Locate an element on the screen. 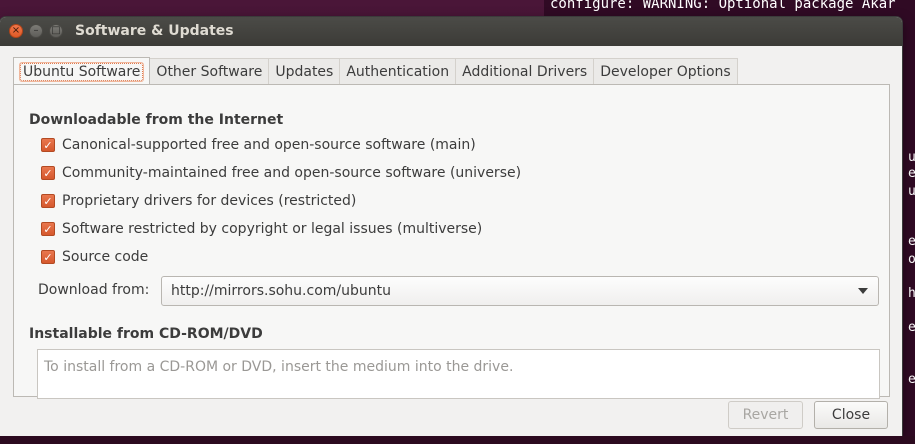 The width and height of the screenshot is (915, 444). minimize-window-icon: – is located at coordinates (36, 31).